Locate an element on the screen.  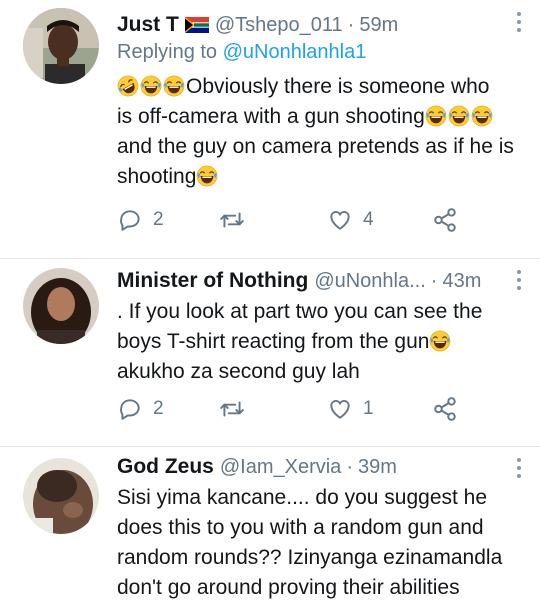
like-count: 4 is located at coordinates (368, 219).